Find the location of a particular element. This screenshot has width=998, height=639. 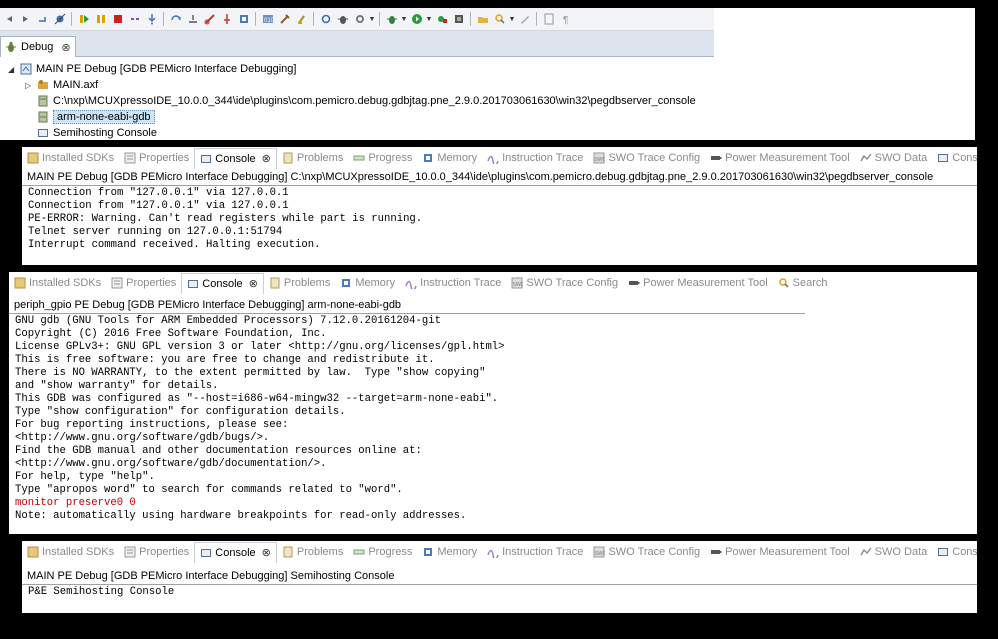

step-over-icon is located at coordinates (175, 19).